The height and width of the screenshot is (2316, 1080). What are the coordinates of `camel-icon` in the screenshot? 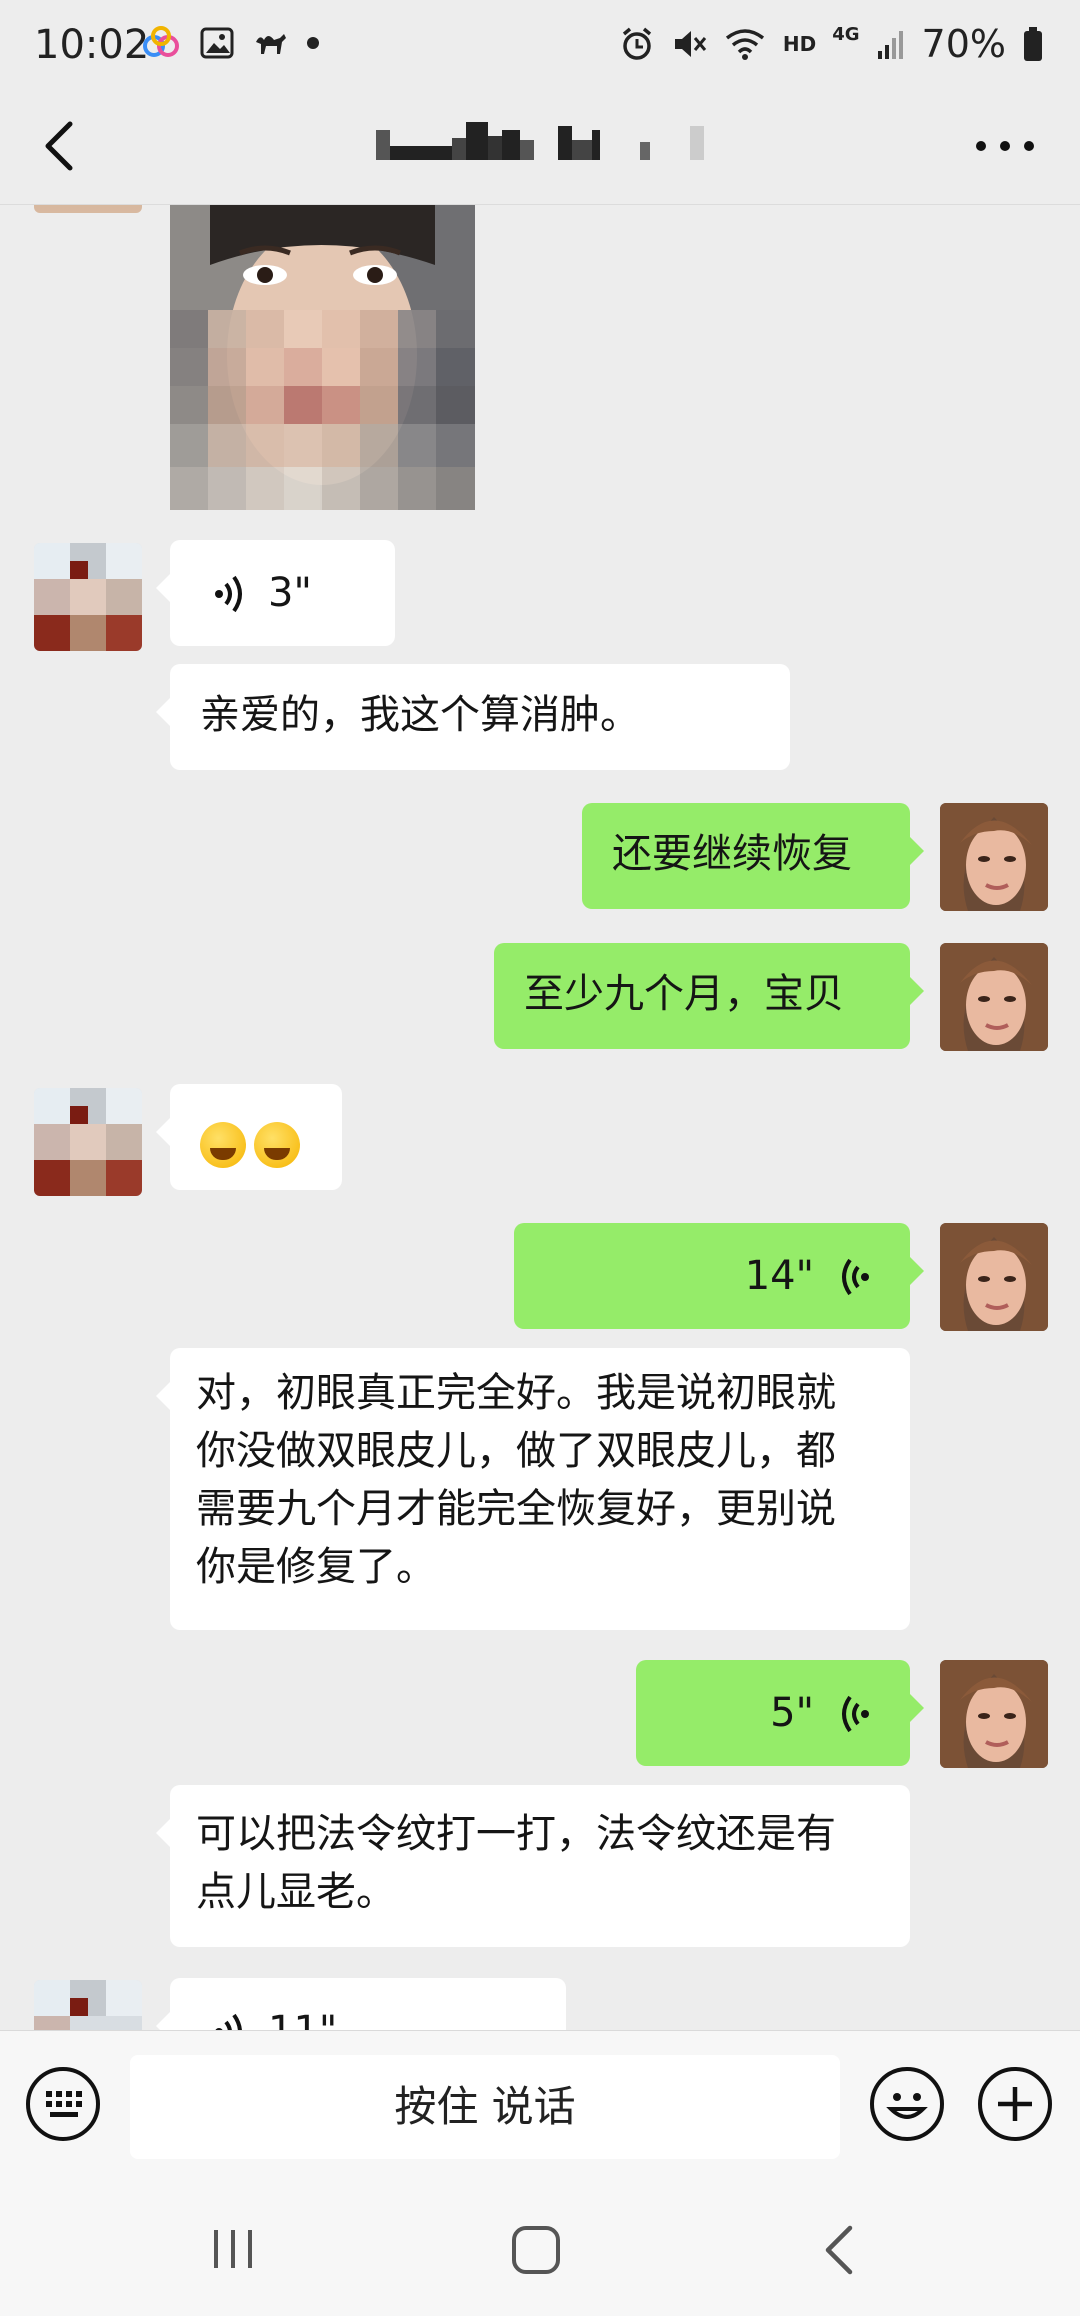 It's located at (271, 44).